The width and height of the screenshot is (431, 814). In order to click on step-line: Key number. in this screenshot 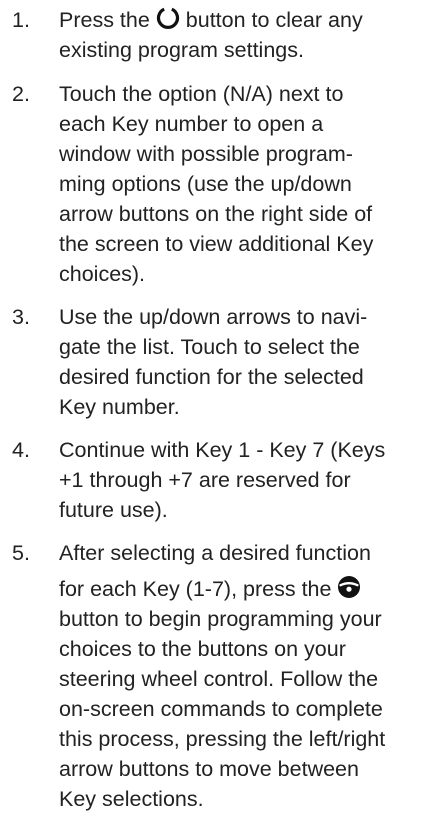, I will do `click(119, 407)`.